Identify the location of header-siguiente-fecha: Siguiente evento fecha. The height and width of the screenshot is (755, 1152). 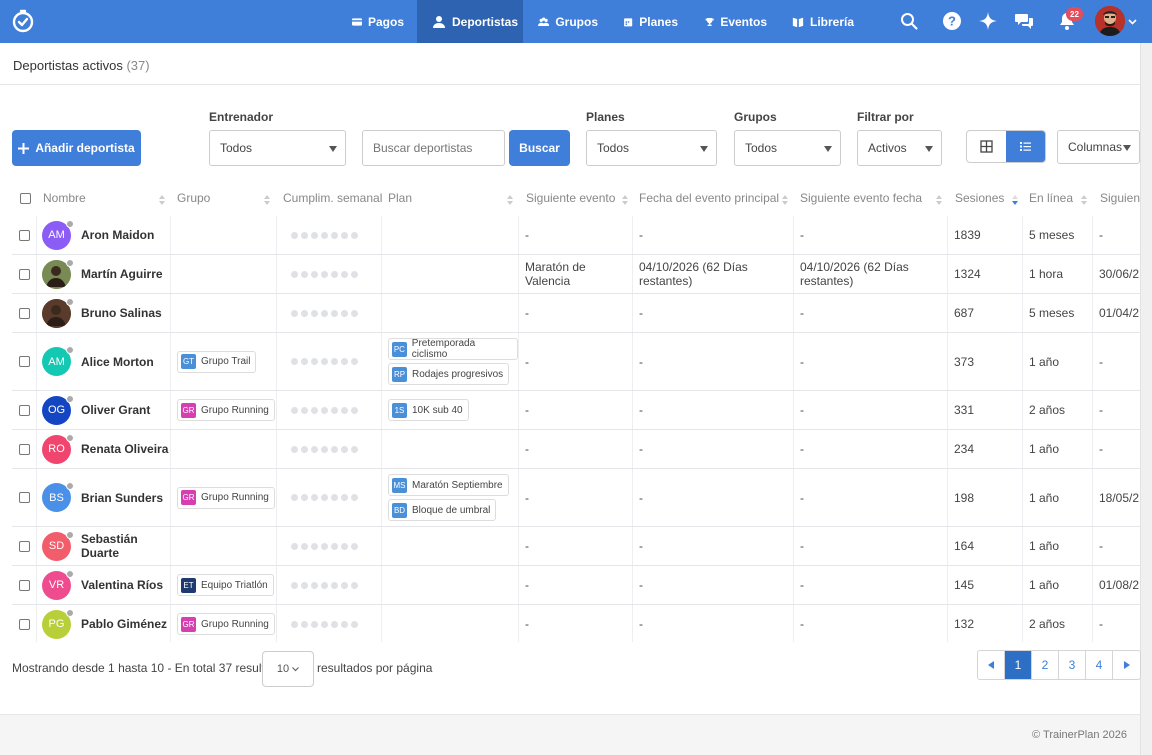
(861, 198).